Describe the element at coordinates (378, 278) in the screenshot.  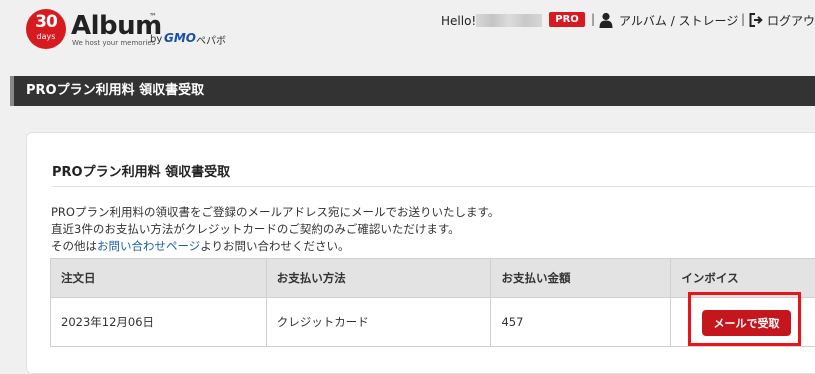
I see `column-header-payment-method: お支払い方法` at that location.